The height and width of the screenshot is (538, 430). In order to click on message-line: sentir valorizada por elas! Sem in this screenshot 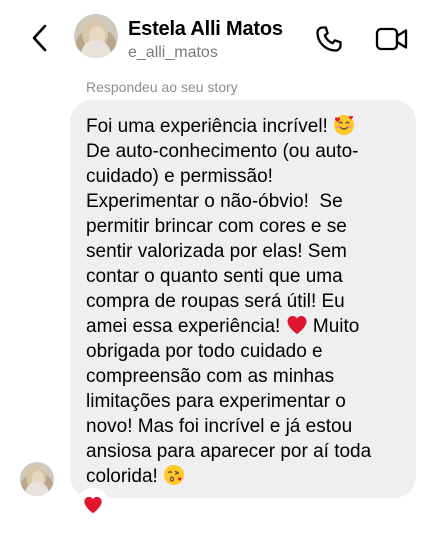, I will do `click(216, 251)`.